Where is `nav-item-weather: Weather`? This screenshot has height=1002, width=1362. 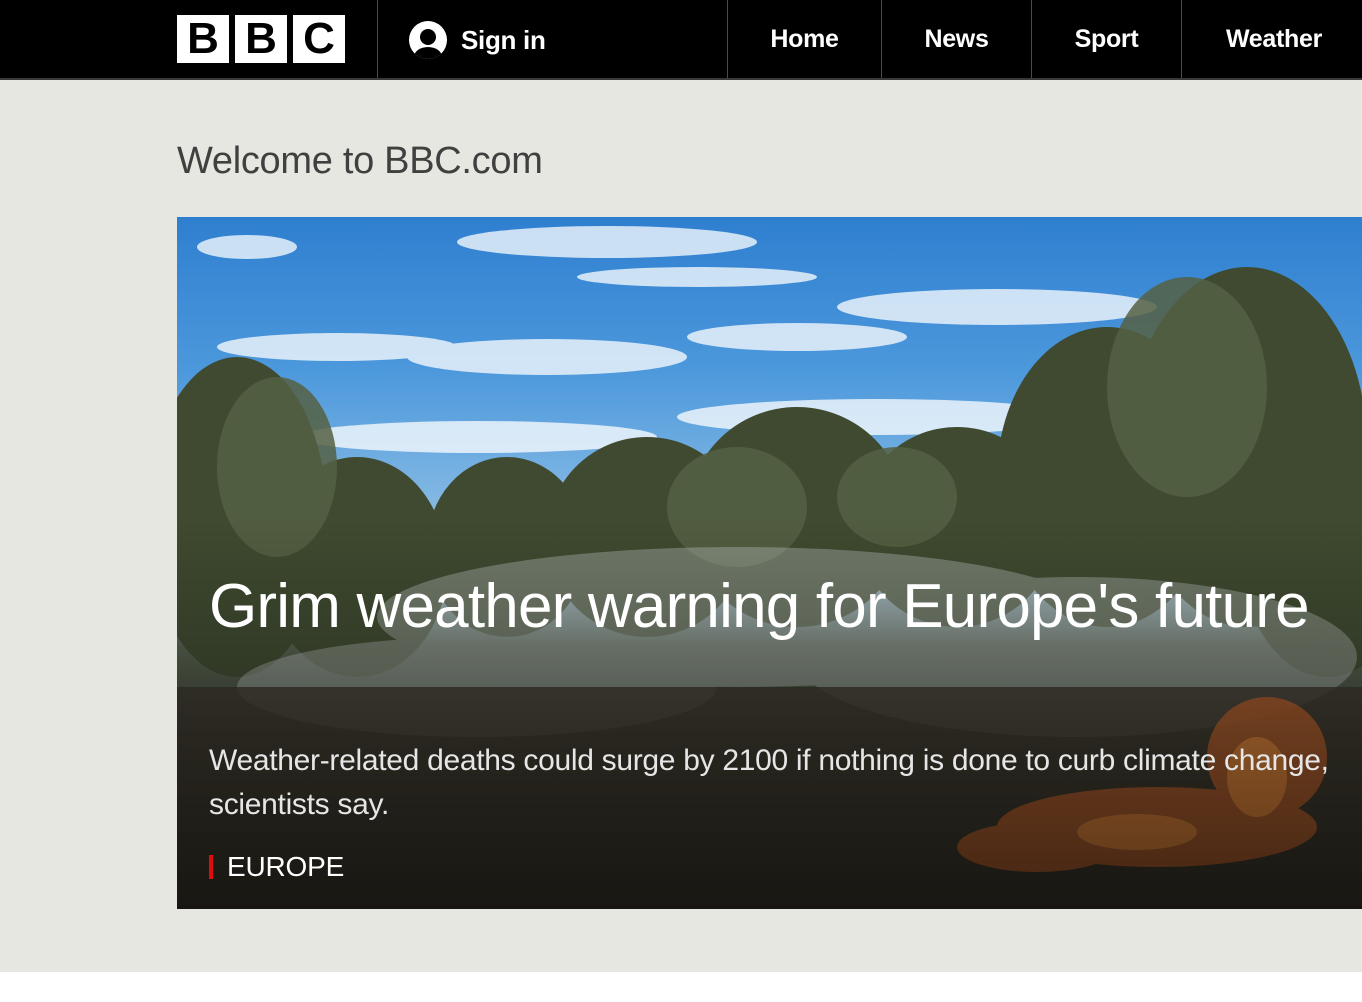
nav-item-weather: Weather is located at coordinates (1272, 39).